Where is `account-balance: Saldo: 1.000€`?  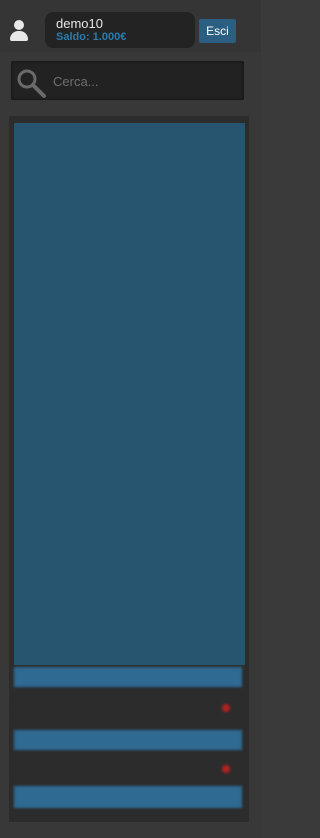
account-balance: Saldo: 1.000€ is located at coordinates (91, 37).